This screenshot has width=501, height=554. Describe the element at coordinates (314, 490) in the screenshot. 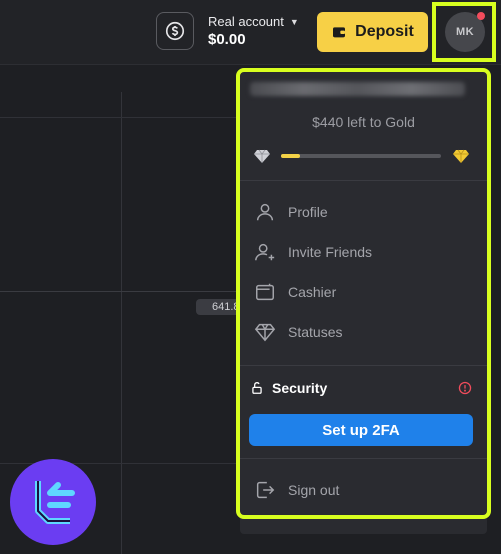

I see `menu-item-label: Sign out` at that location.